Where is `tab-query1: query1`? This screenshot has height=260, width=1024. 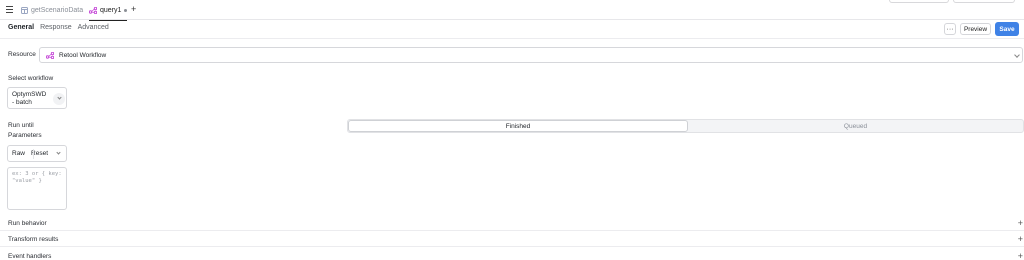 tab-query1: query1 is located at coordinates (108, 10).